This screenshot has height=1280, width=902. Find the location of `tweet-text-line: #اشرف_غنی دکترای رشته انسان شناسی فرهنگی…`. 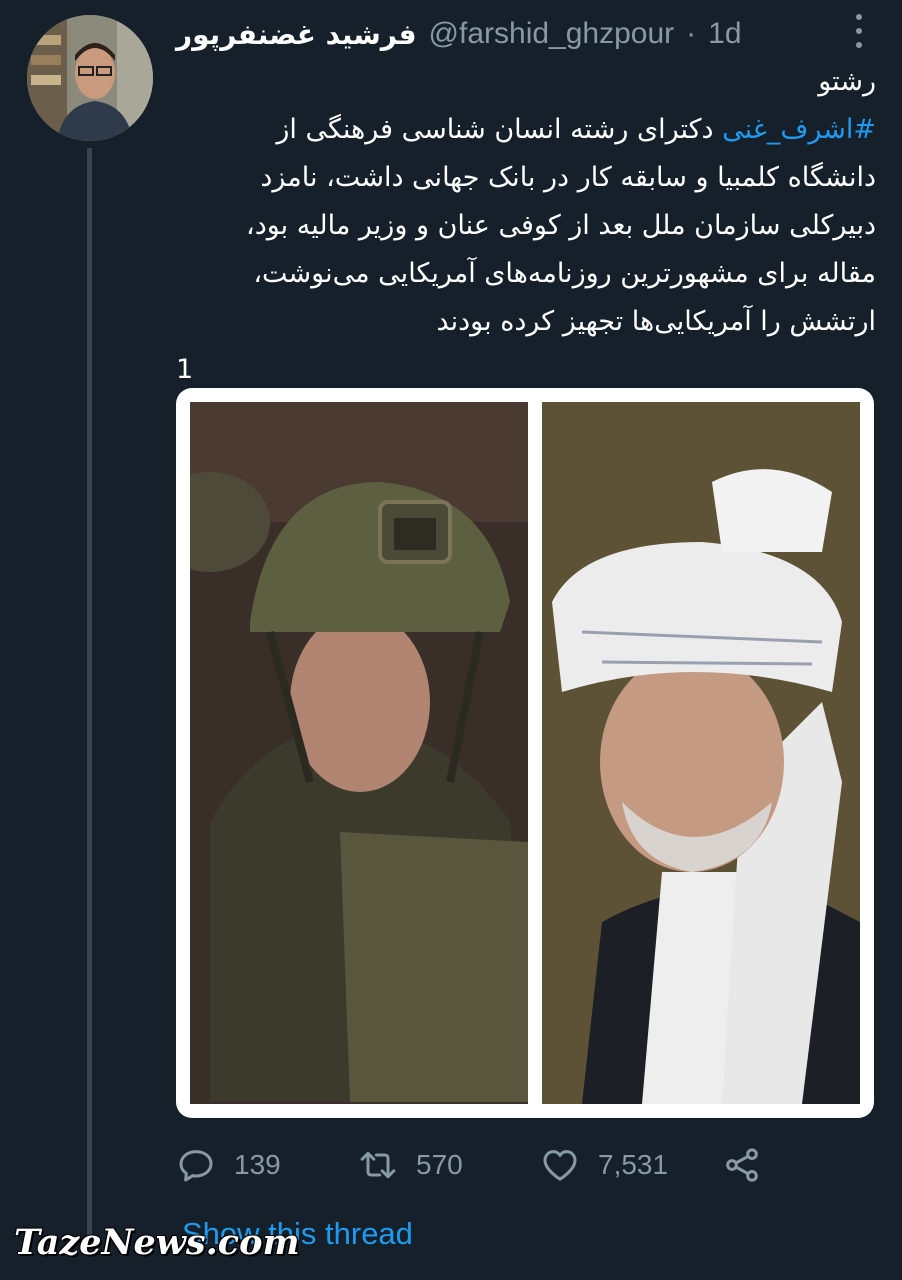

tweet-text-line: #اشرف_غنی دکترای رشته انسان شناسی فرهنگی… is located at coordinates (526, 130).